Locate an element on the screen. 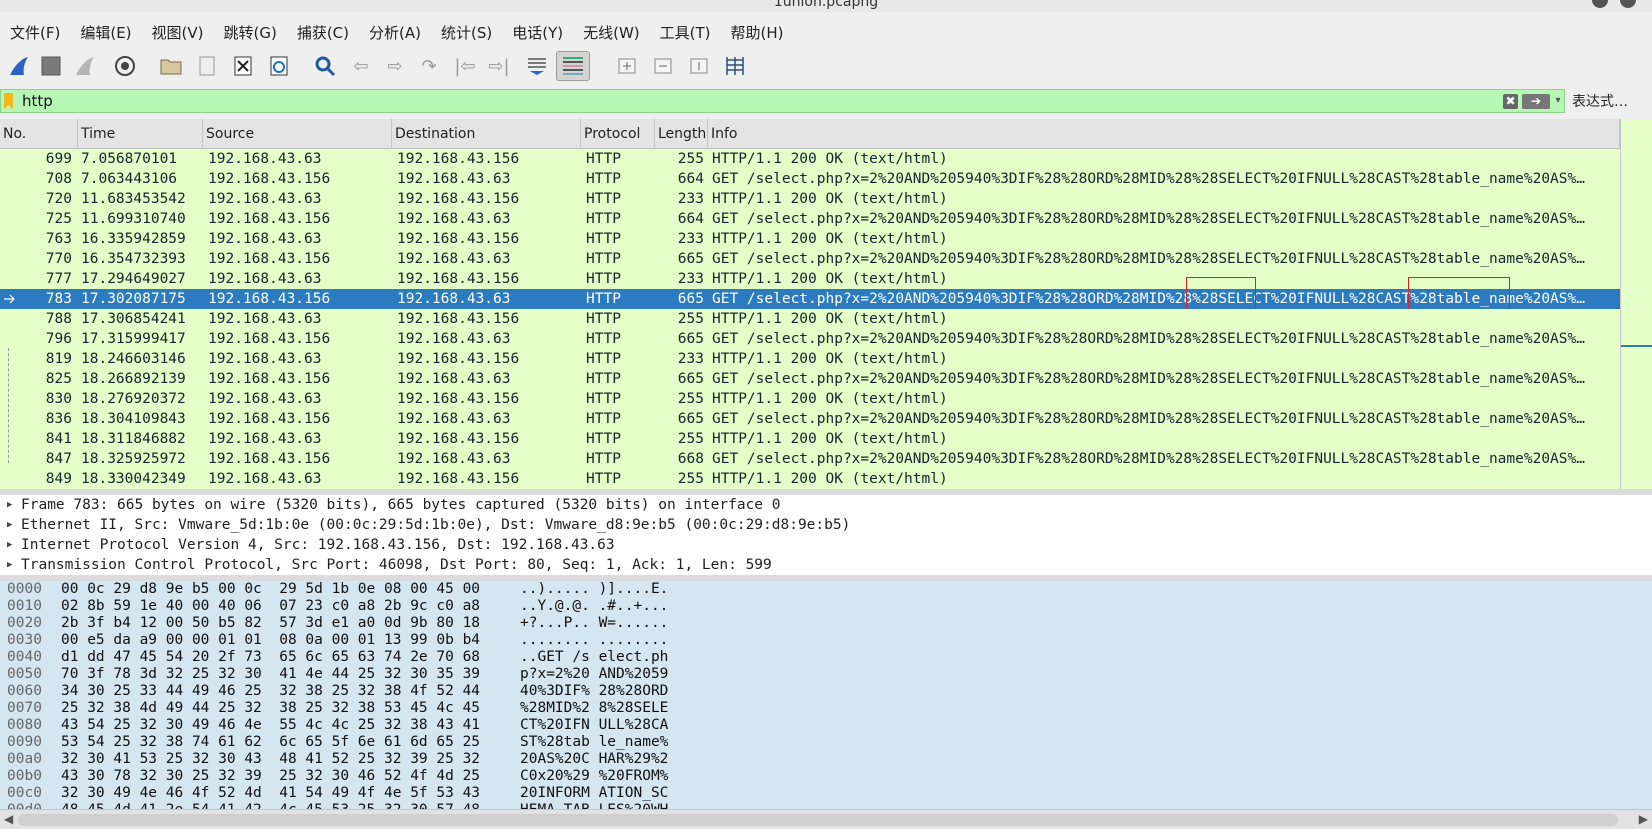 This screenshot has width=1652, height=829. reload-icon is located at coordinates (279, 66).